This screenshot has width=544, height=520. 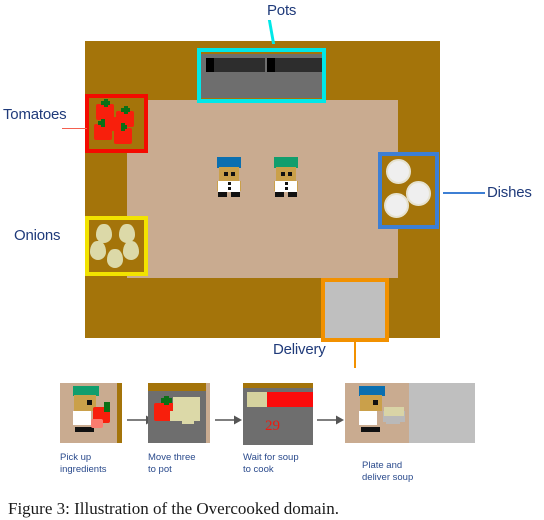 I want to click on held-tomato-icon, so click(x=97, y=423).